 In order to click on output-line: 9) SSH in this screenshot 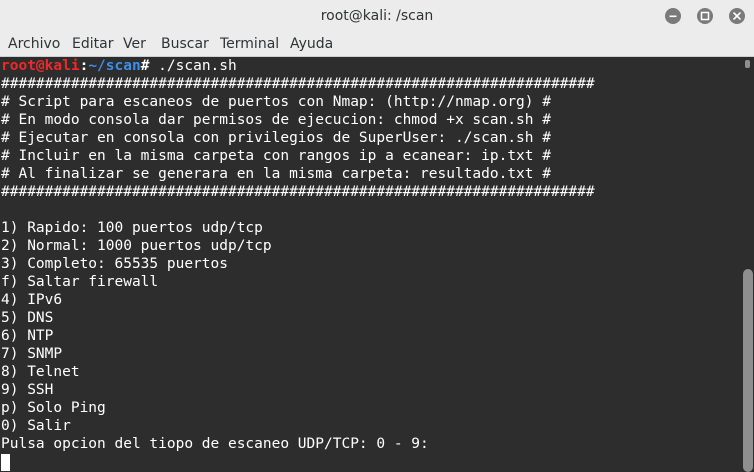, I will do `click(27, 390)`.